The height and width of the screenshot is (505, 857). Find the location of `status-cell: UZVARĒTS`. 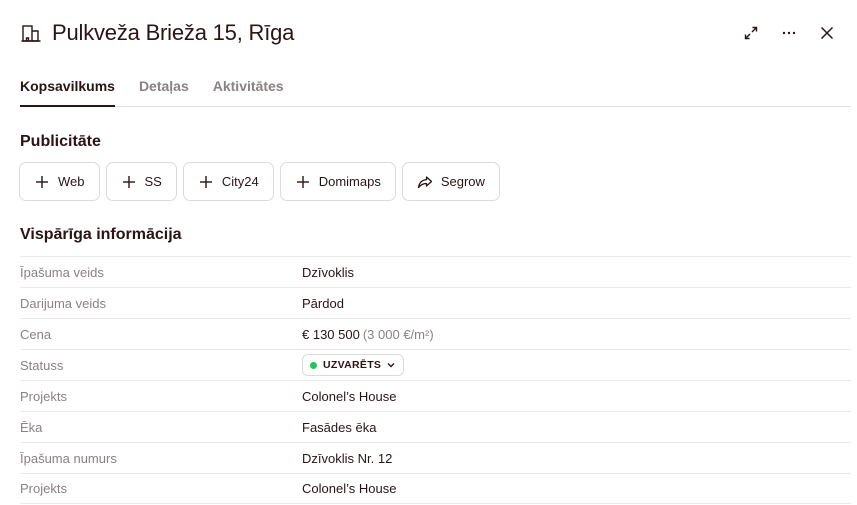

status-cell: UZVARĒTS is located at coordinates (353, 365).